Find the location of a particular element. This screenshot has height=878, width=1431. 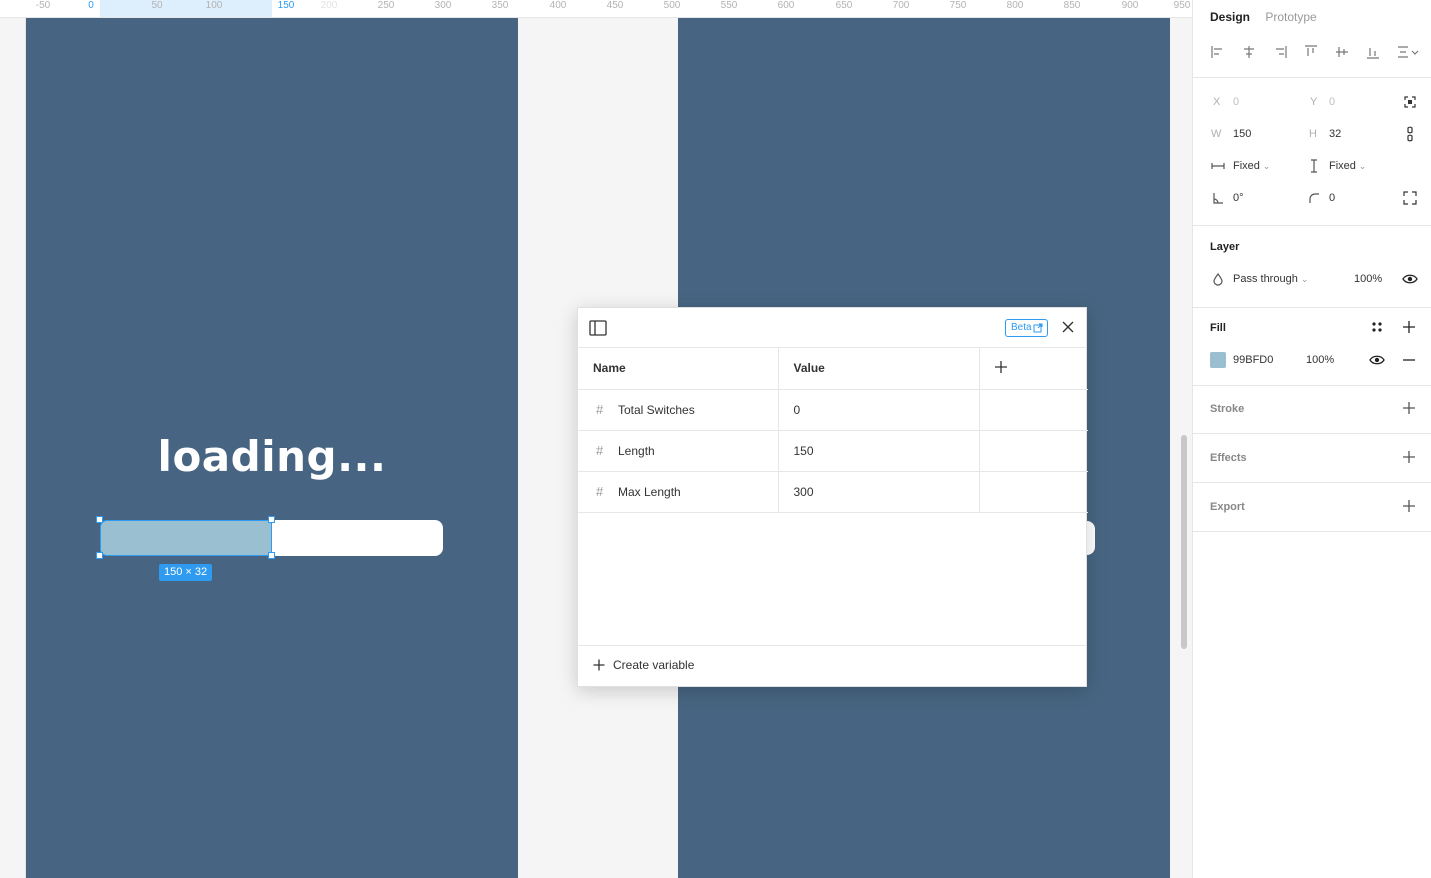

blend-mode-value: Pass through is located at coordinates (1265, 279).